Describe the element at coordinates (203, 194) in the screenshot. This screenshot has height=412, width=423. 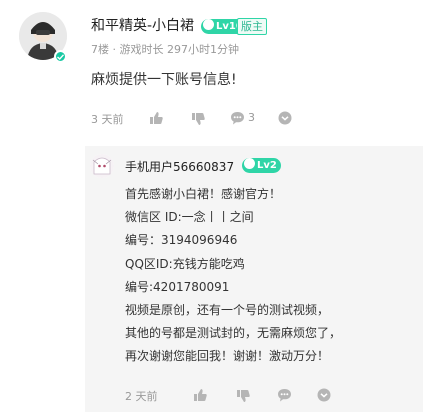
I see `reply-line: 首先感谢小白裙！感谢官方！` at that location.